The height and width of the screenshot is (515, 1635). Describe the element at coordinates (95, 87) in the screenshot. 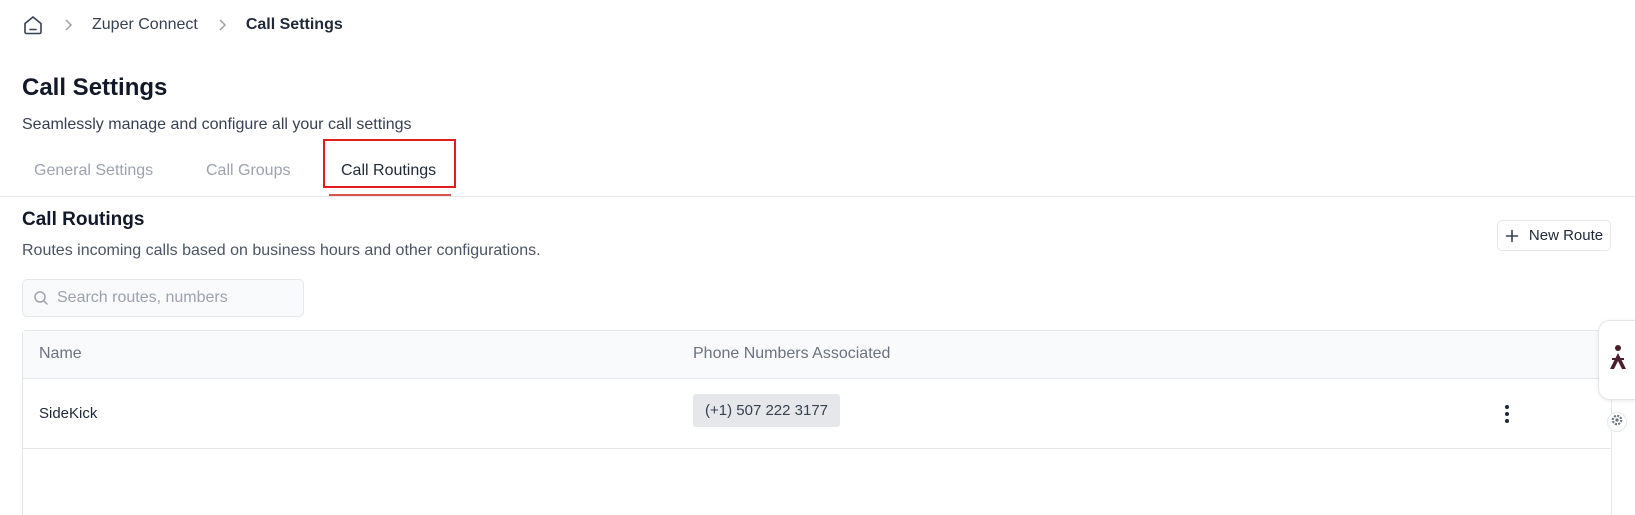

I see `page-title: Call Settings` at that location.